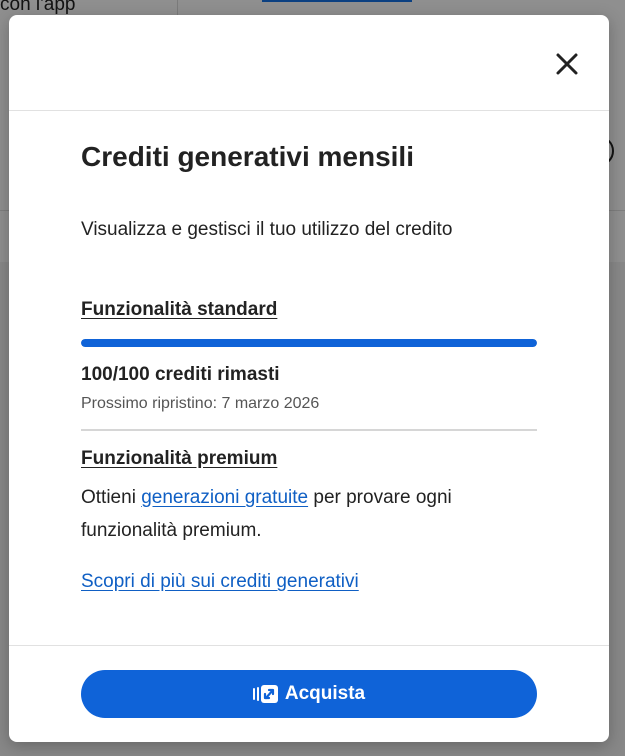  What do you see at coordinates (111, 497) in the screenshot?
I see `premium-text-before: Ottieni` at bounding box center [111, 497].